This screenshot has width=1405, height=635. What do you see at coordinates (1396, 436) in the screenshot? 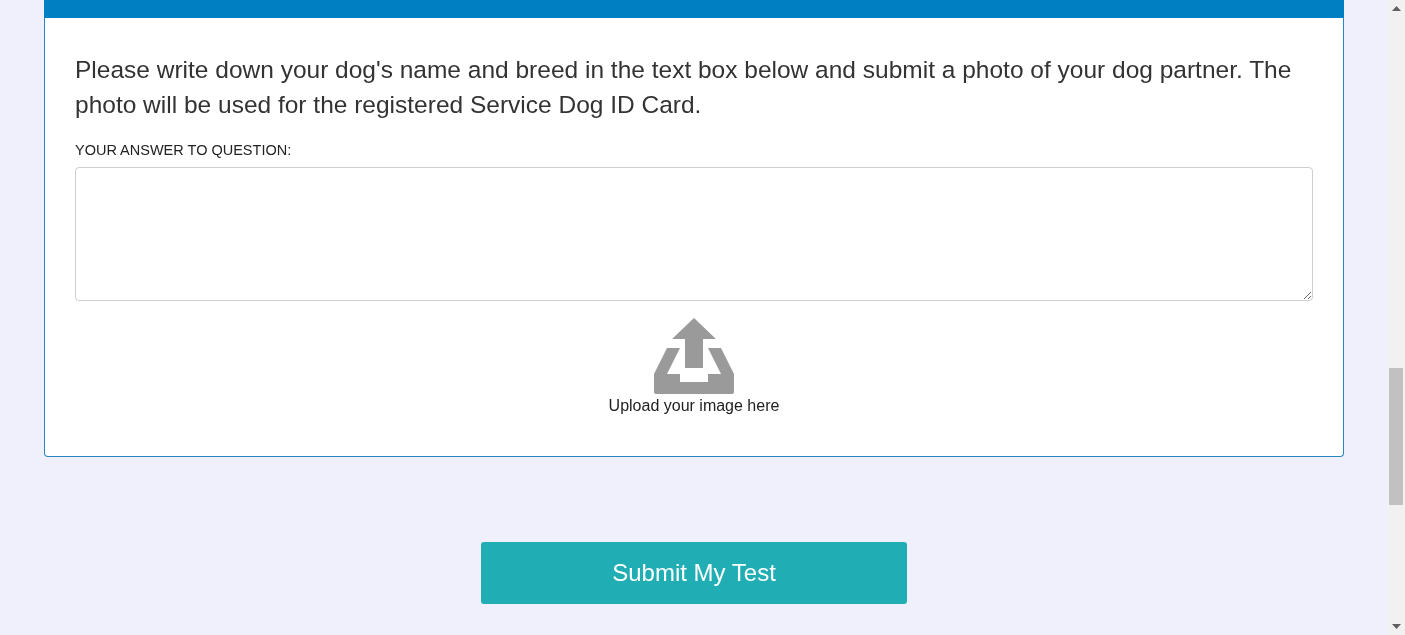
I see `scrollbar-thumb` at bounding box center [1396, 436].